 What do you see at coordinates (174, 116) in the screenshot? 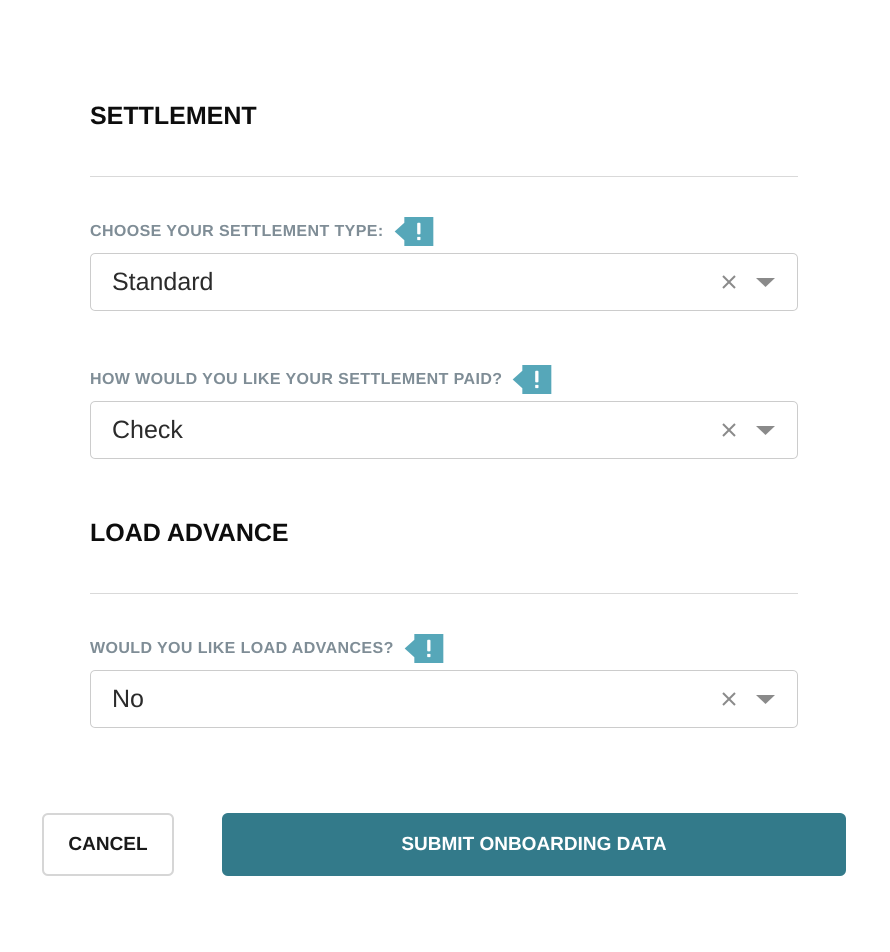
I see `section-heading: SETTLEMENT` at bounding box center [174, 116].